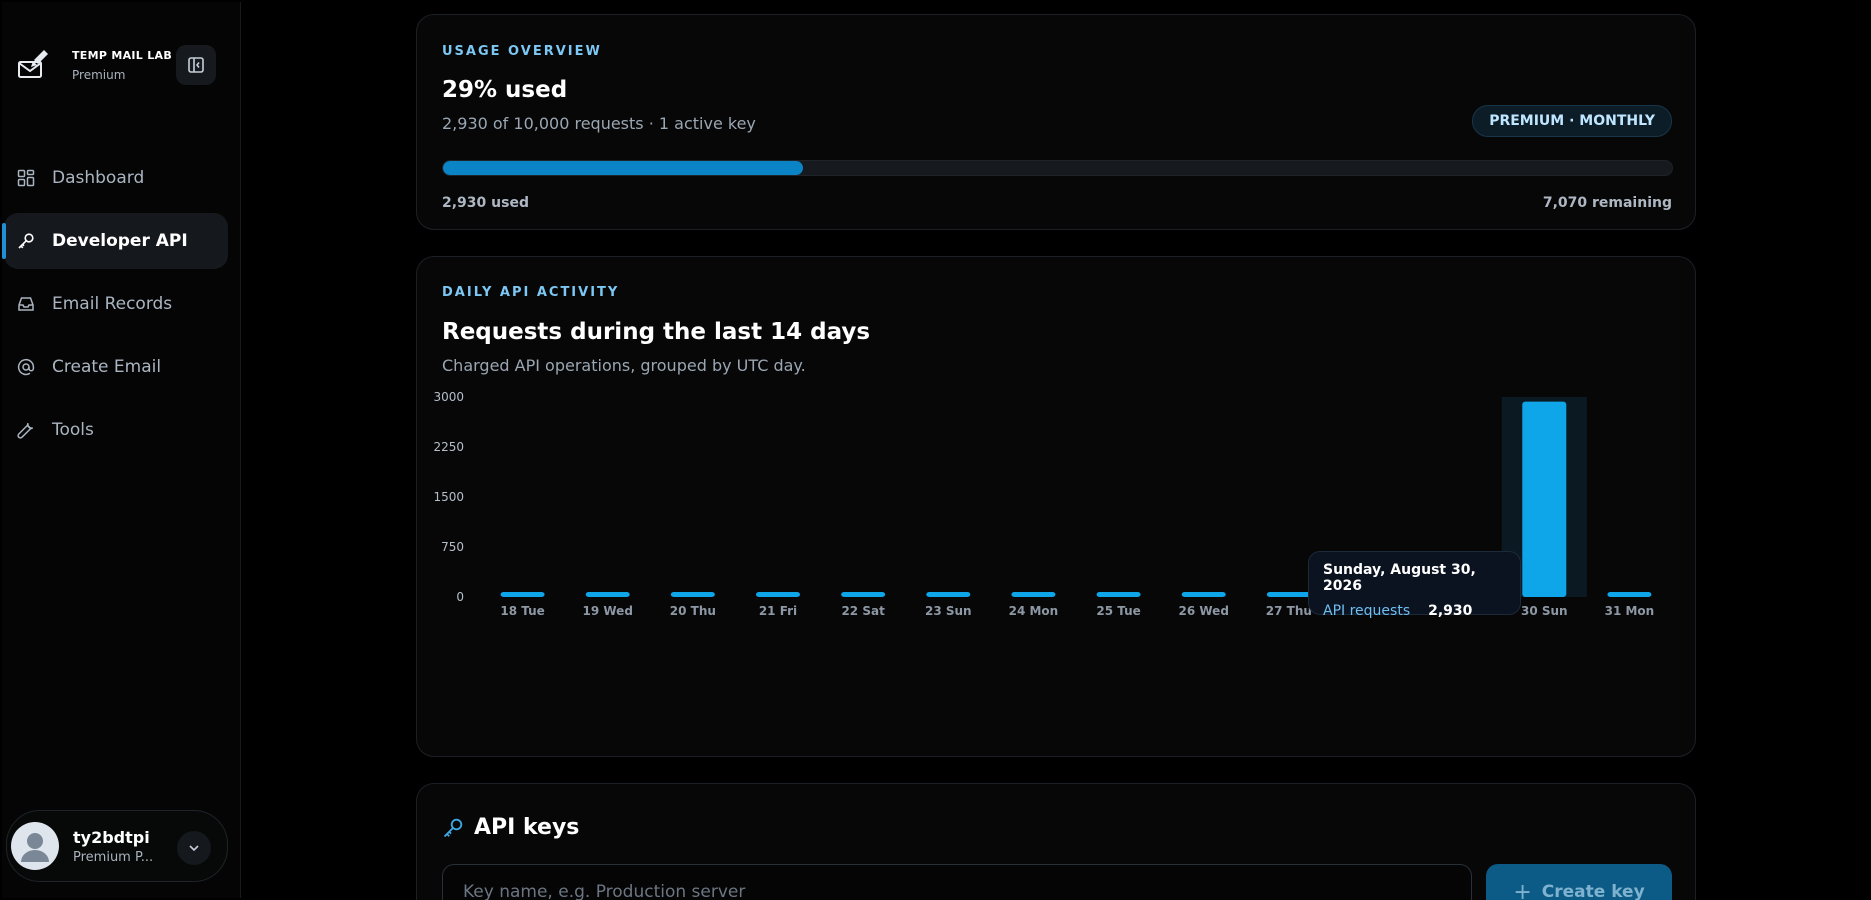  What do you see at coordinates (460, 597) in the screenshot?
I see `y-tick-label: 0` at bounding box center [460, 597].